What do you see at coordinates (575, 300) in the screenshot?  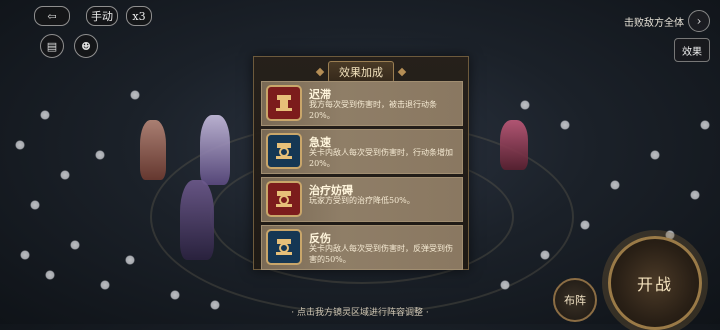 I see `formation-button: 布阵` at bounding box center [575, 300].